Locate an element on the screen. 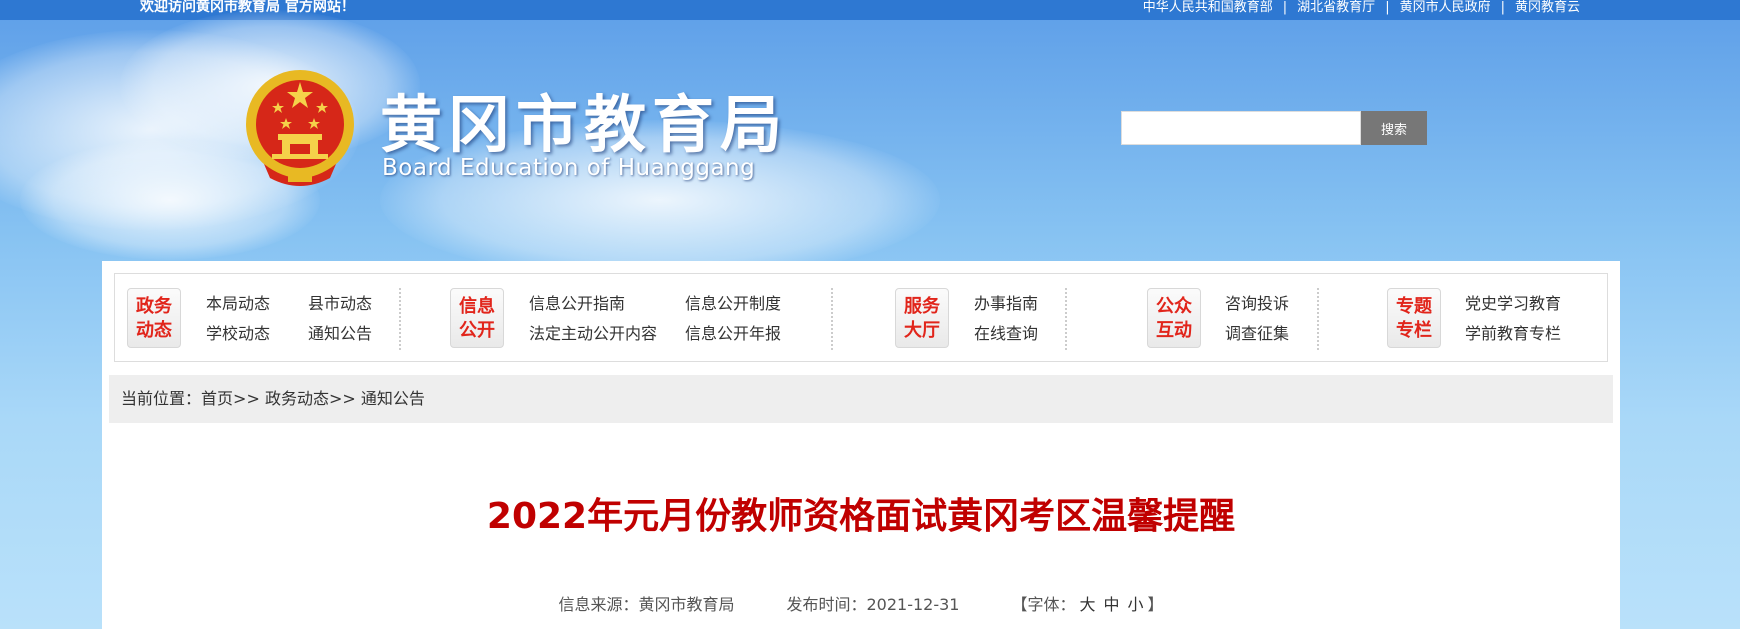  nav-group-service-hall: 服务 大厅 办事指南 在线查询 is located at coordinates (970, 317).